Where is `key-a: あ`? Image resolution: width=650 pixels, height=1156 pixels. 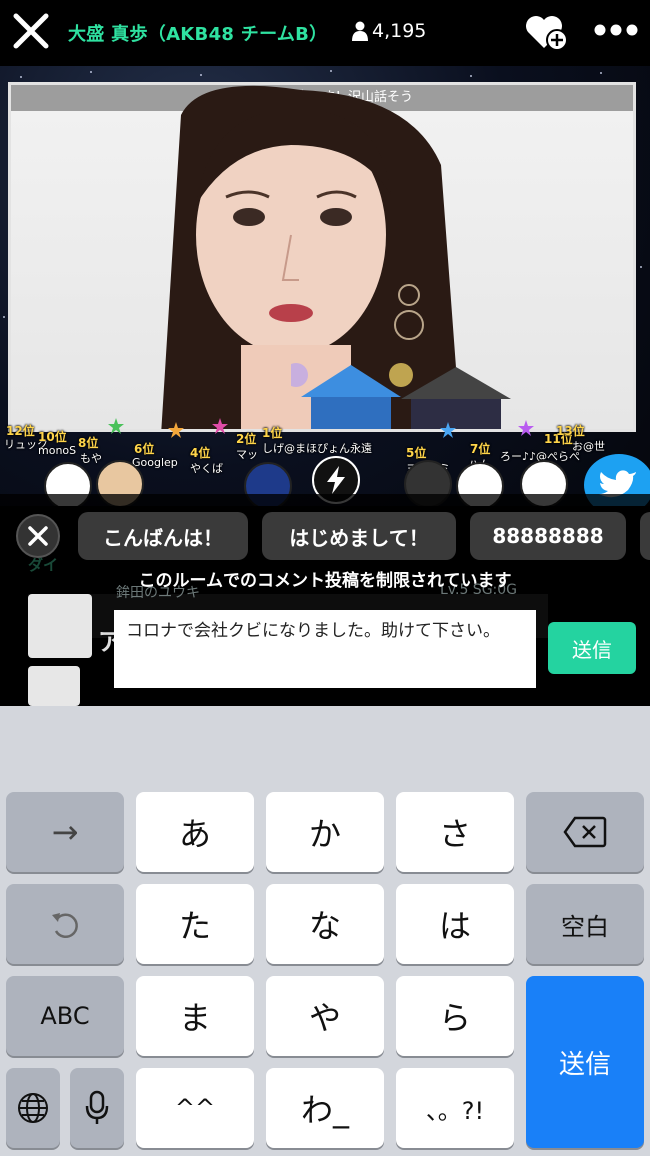
key-a: あ is located at coordinates (195, 832).